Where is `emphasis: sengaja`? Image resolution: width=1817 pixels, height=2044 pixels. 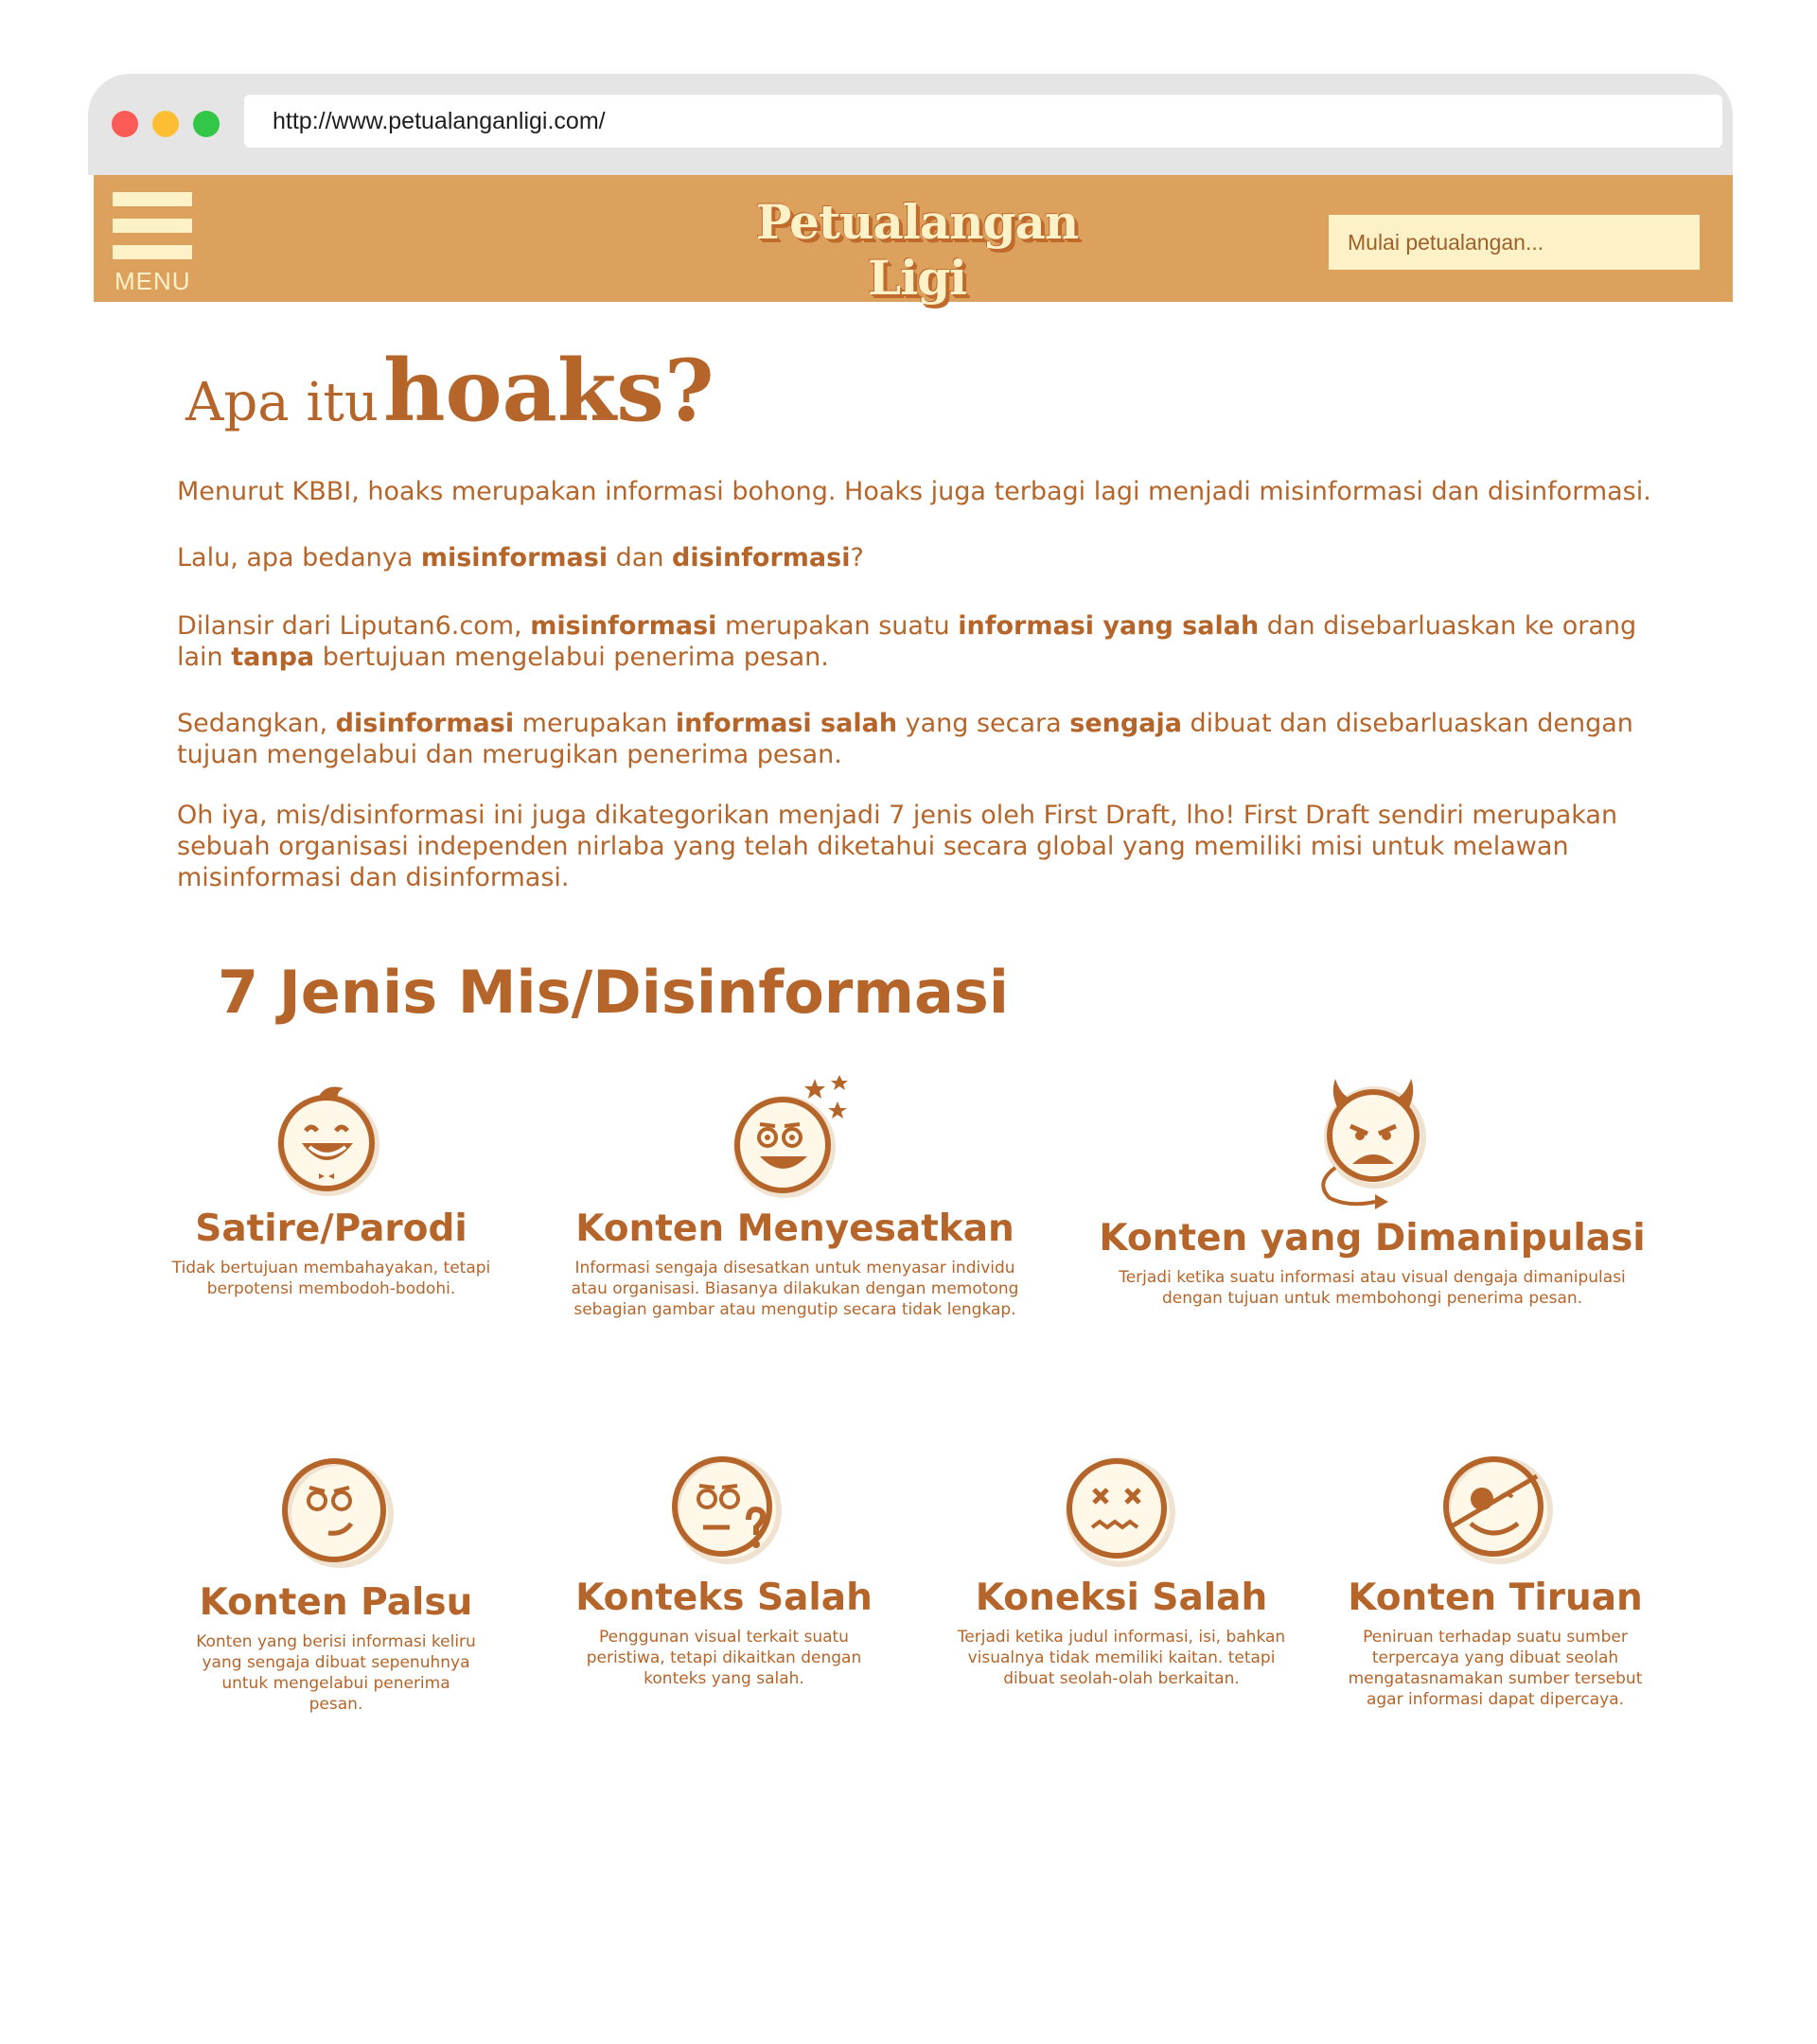
emphasis: sengaja is located at coordinates (1125, 723).